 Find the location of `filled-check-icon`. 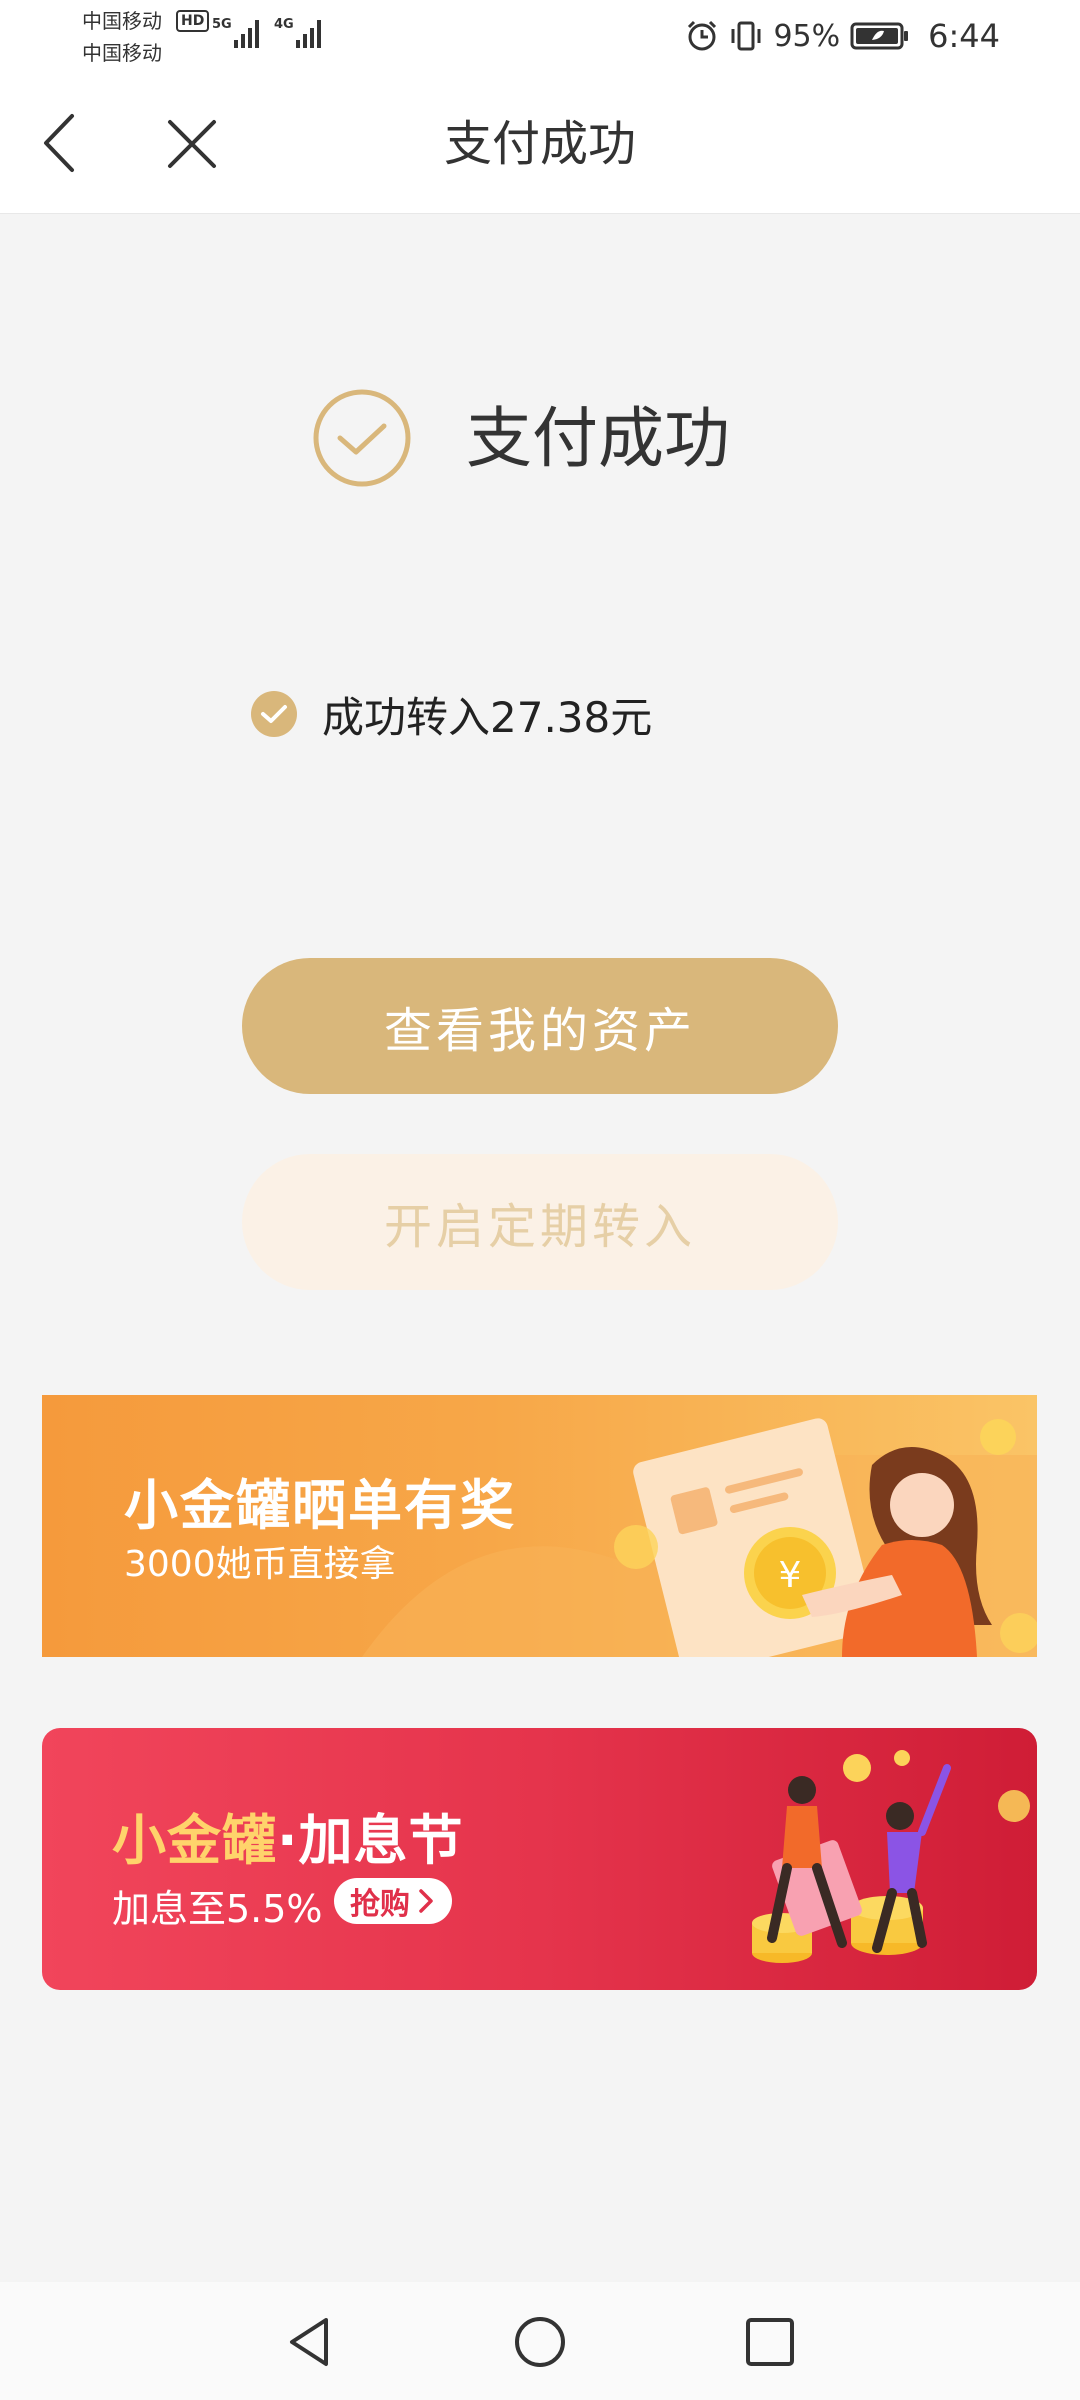

filled-check-icon is located at coordinates (274, 714).